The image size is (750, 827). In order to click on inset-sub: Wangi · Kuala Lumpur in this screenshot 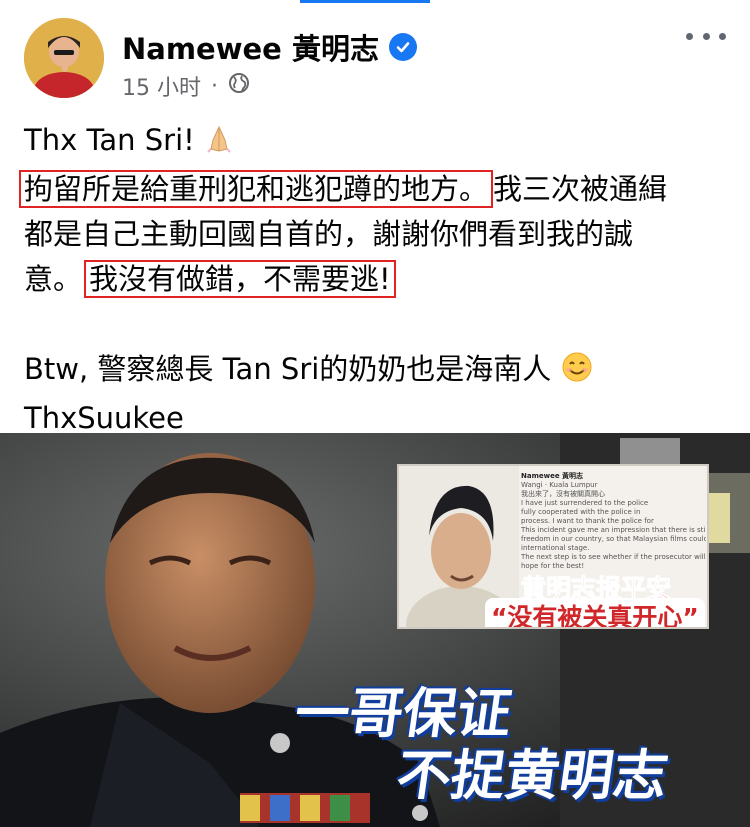, I will do `click(559, 485)`.